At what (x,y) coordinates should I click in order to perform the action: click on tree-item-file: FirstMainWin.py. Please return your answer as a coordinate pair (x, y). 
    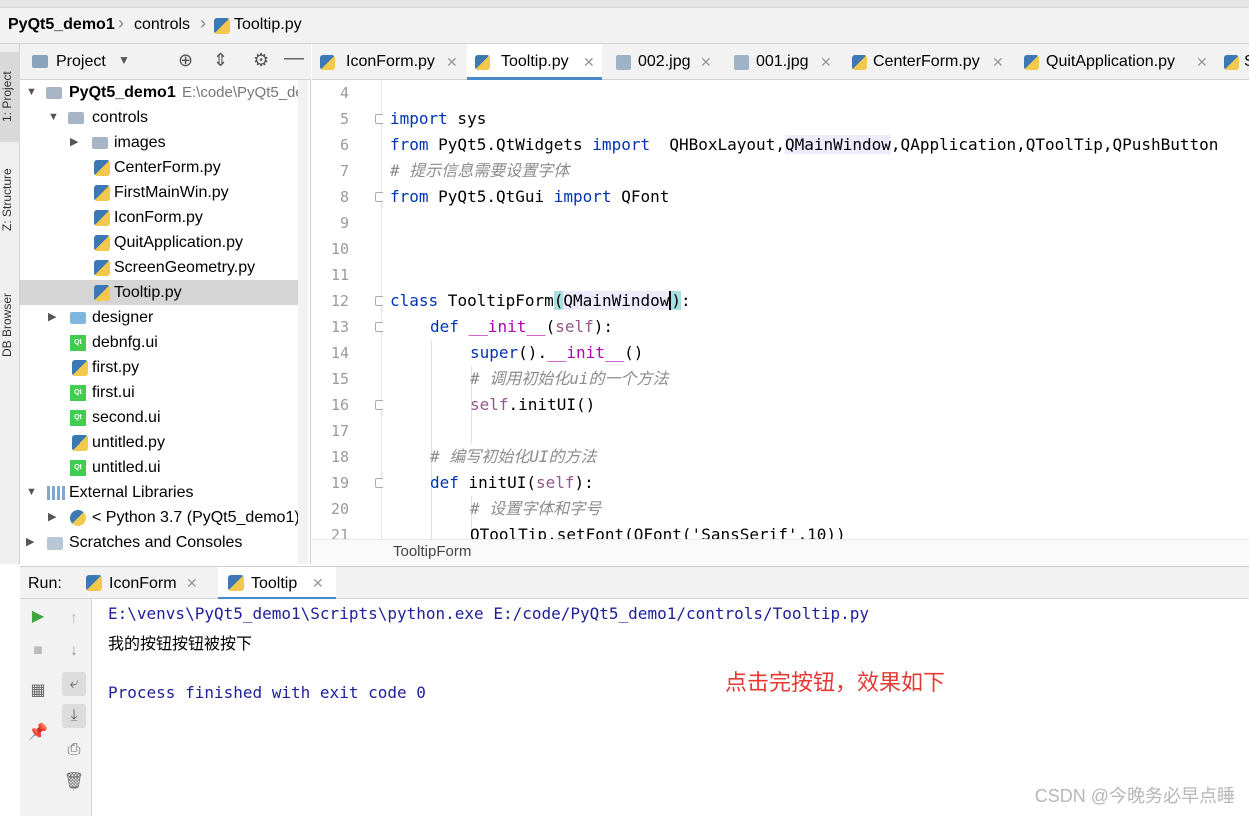
    Looking at the image, I should click on (162, 192).